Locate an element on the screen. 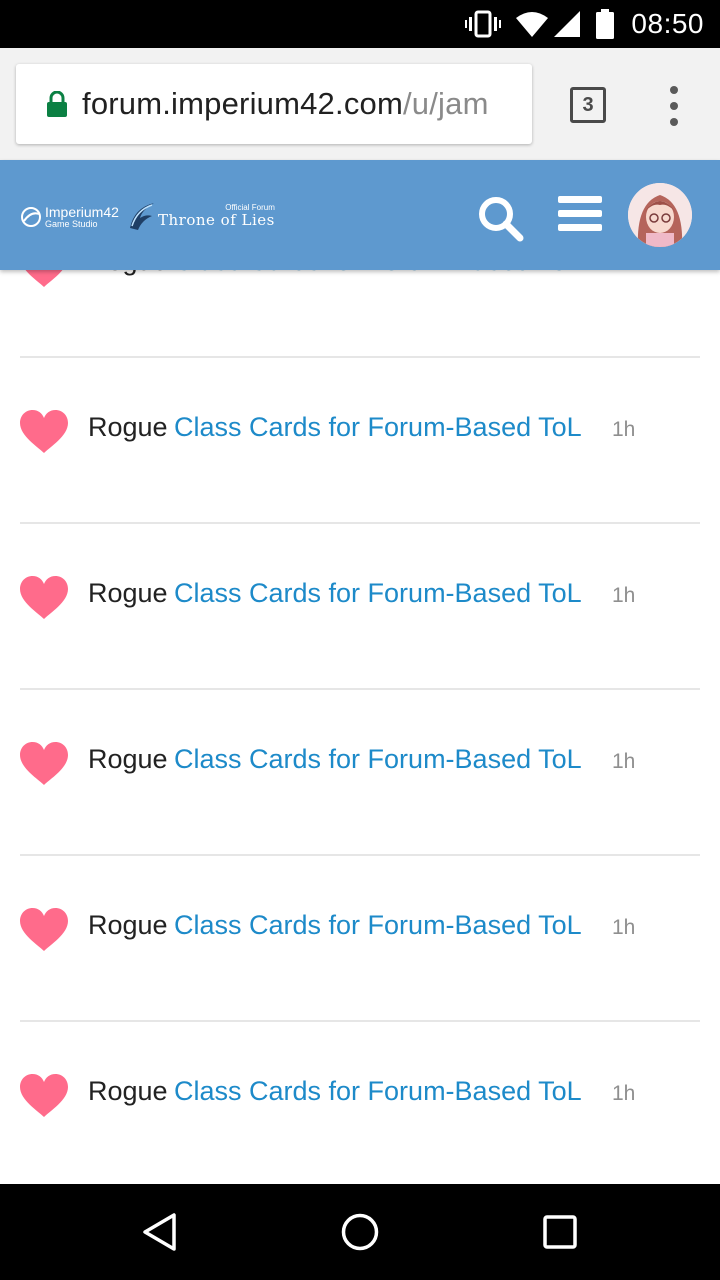 This screenshot has height=1280, width=720. battery-icon is located at coordinates (605, 24).